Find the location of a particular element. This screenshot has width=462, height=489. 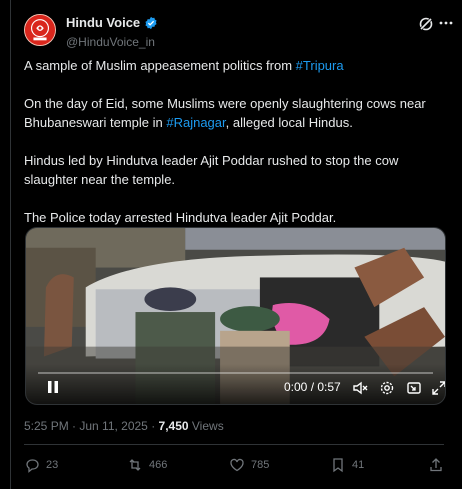

video-controls: 0:00 / 0:57 is located at coordinates (235, 384).